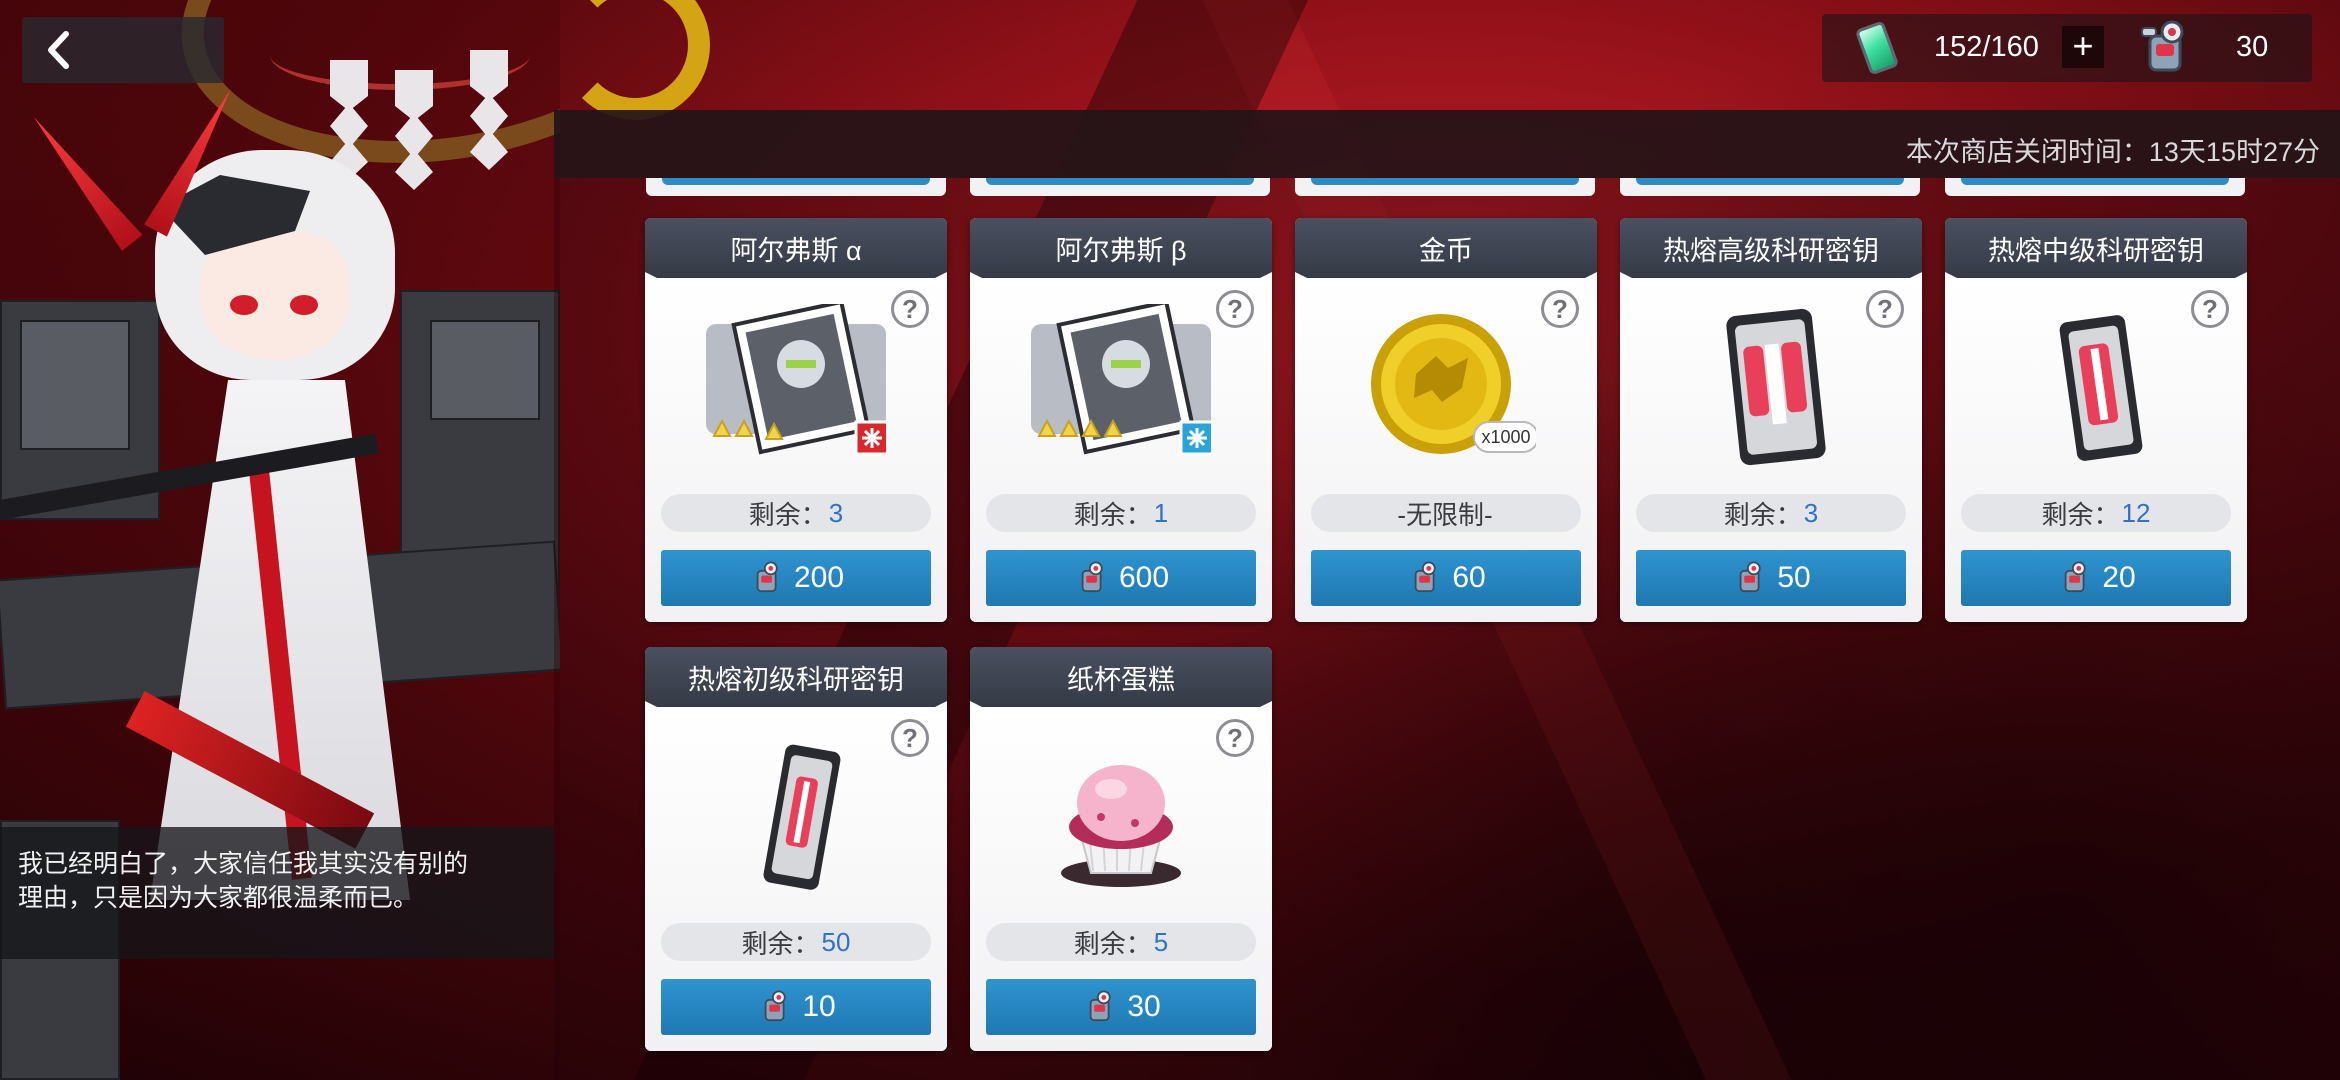 This screenshot has height=1080, width=2340. I want to click on buy-button: 20, so click(2096, 578).